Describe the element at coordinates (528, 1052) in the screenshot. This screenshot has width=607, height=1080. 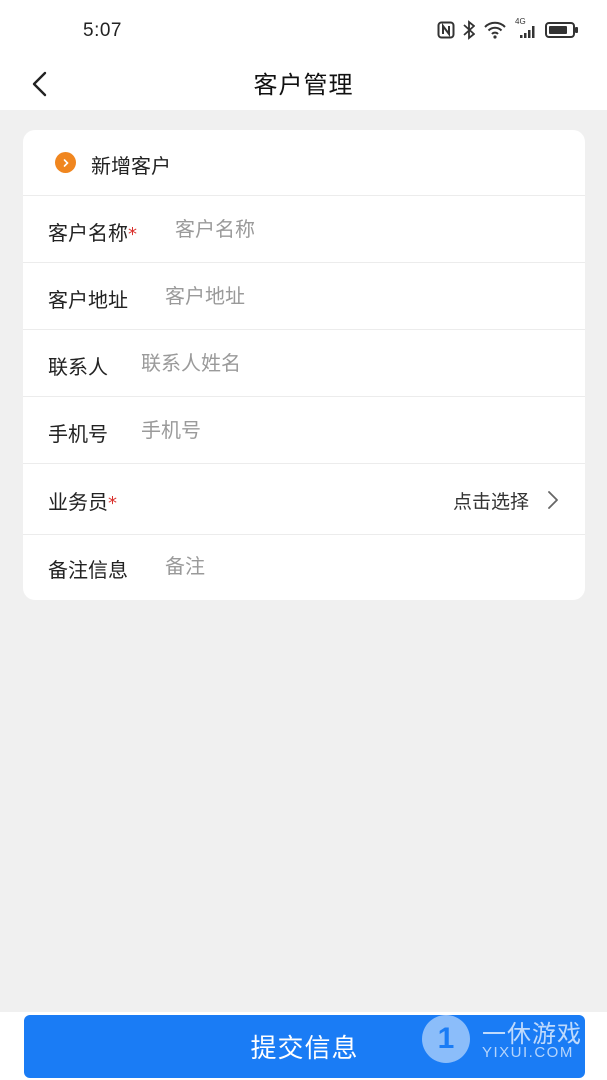
I see `watermark-name-en: YIXUI.COM` at that location.